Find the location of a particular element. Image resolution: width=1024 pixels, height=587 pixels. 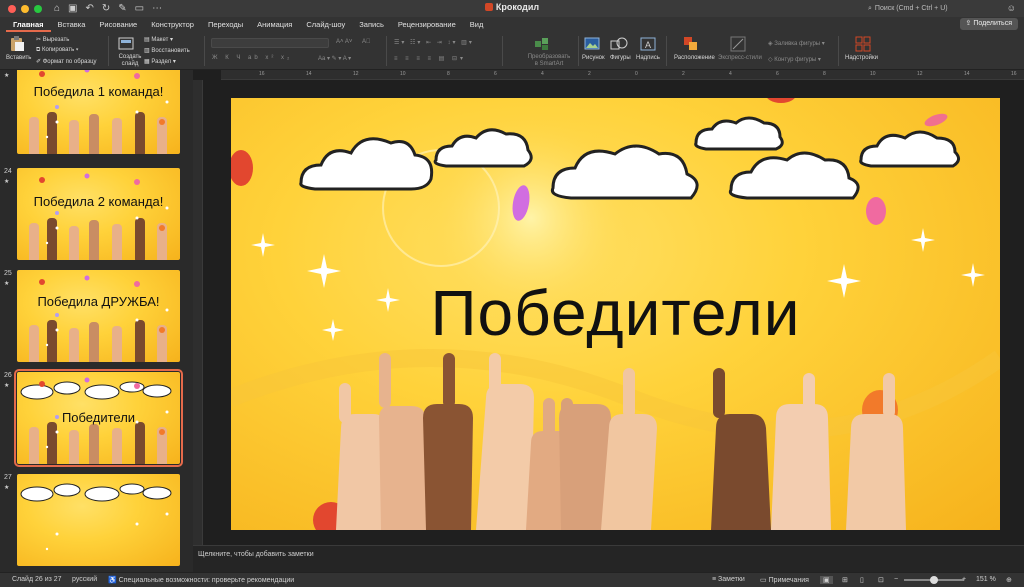

more-icon: ⋯ is located at coordinates (157, 8).